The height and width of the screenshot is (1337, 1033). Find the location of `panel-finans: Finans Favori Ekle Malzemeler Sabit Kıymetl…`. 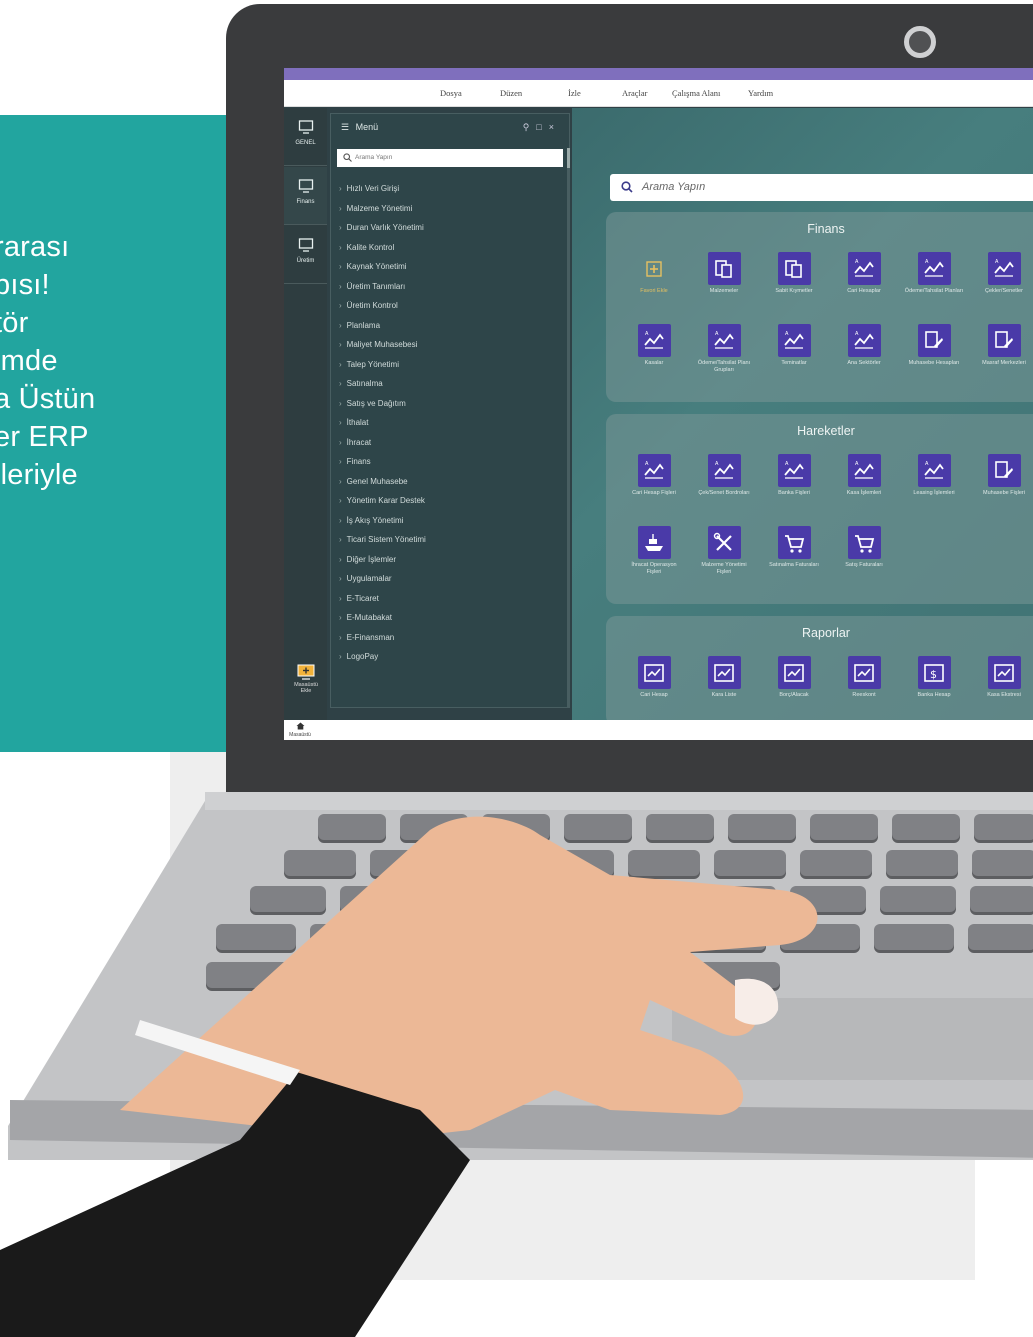

panel-finans: Finans Favori Ekle Malzemeler Sabit Kıymetl… is located at coordinates (819, 307).